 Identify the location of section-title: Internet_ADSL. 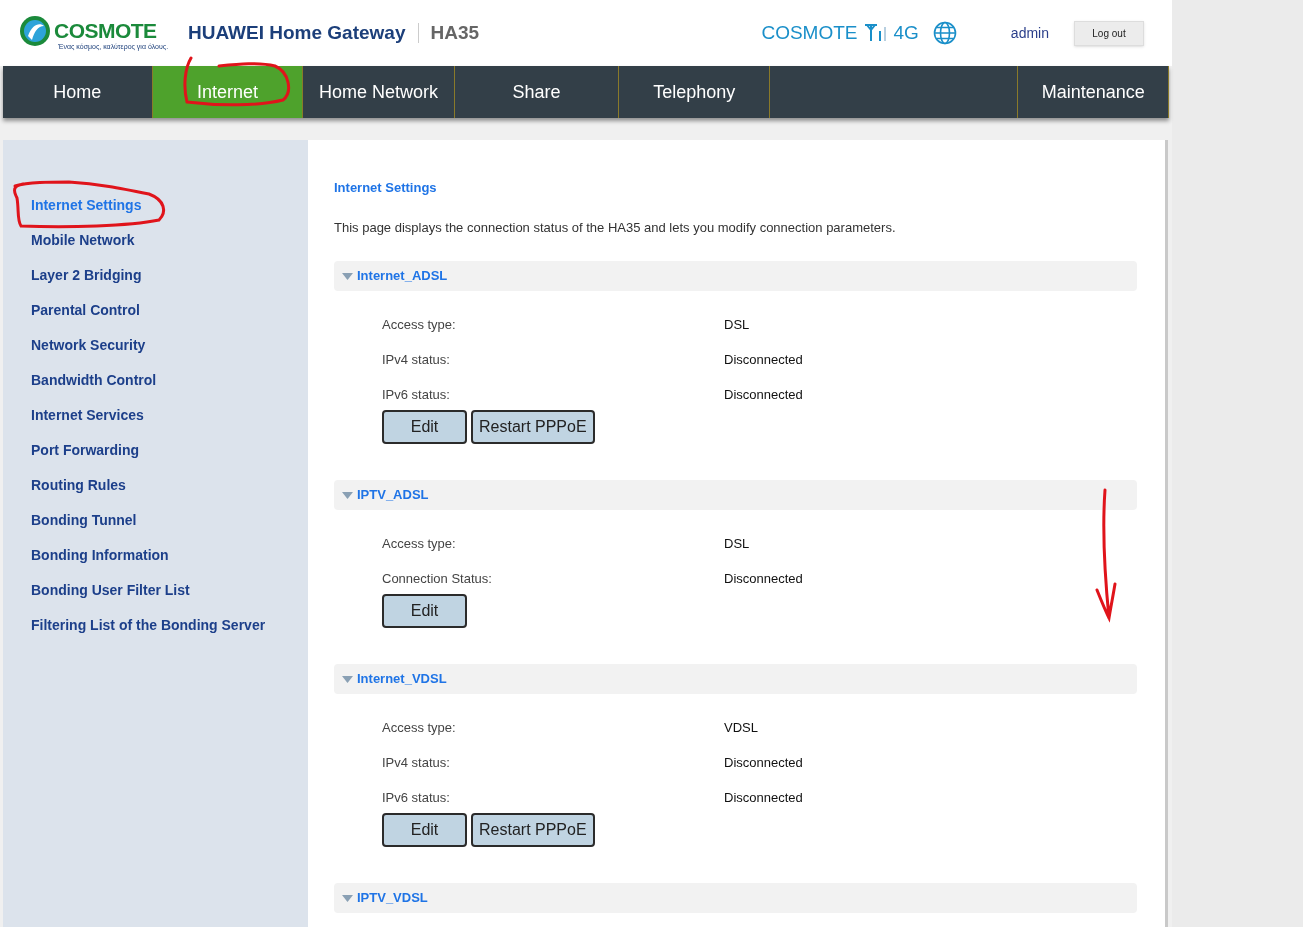
(402, 276).